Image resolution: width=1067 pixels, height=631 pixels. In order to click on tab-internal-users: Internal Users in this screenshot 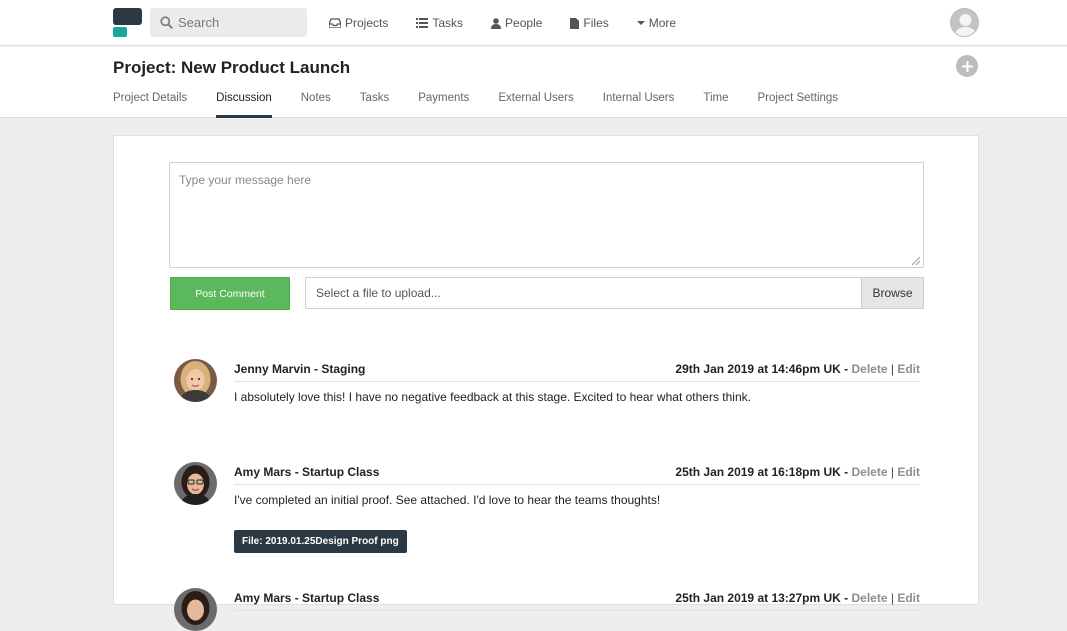, I will do `click(639, 104)`.